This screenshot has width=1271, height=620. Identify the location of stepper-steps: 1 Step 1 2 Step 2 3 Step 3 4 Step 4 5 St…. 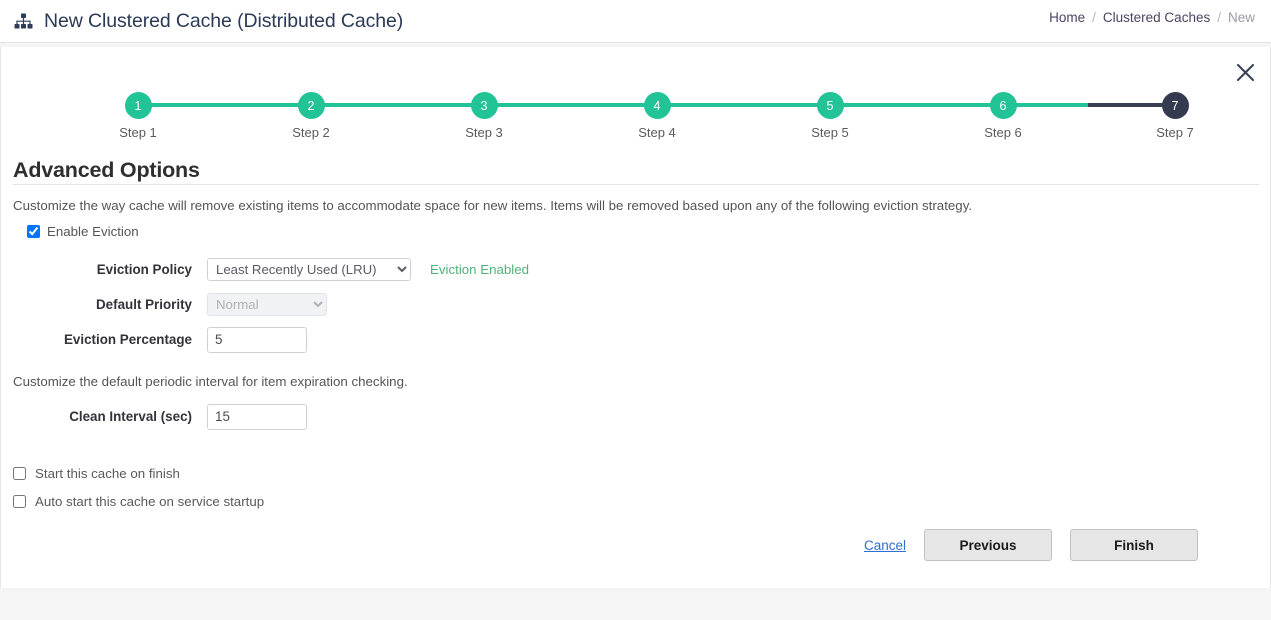
(636, 114).